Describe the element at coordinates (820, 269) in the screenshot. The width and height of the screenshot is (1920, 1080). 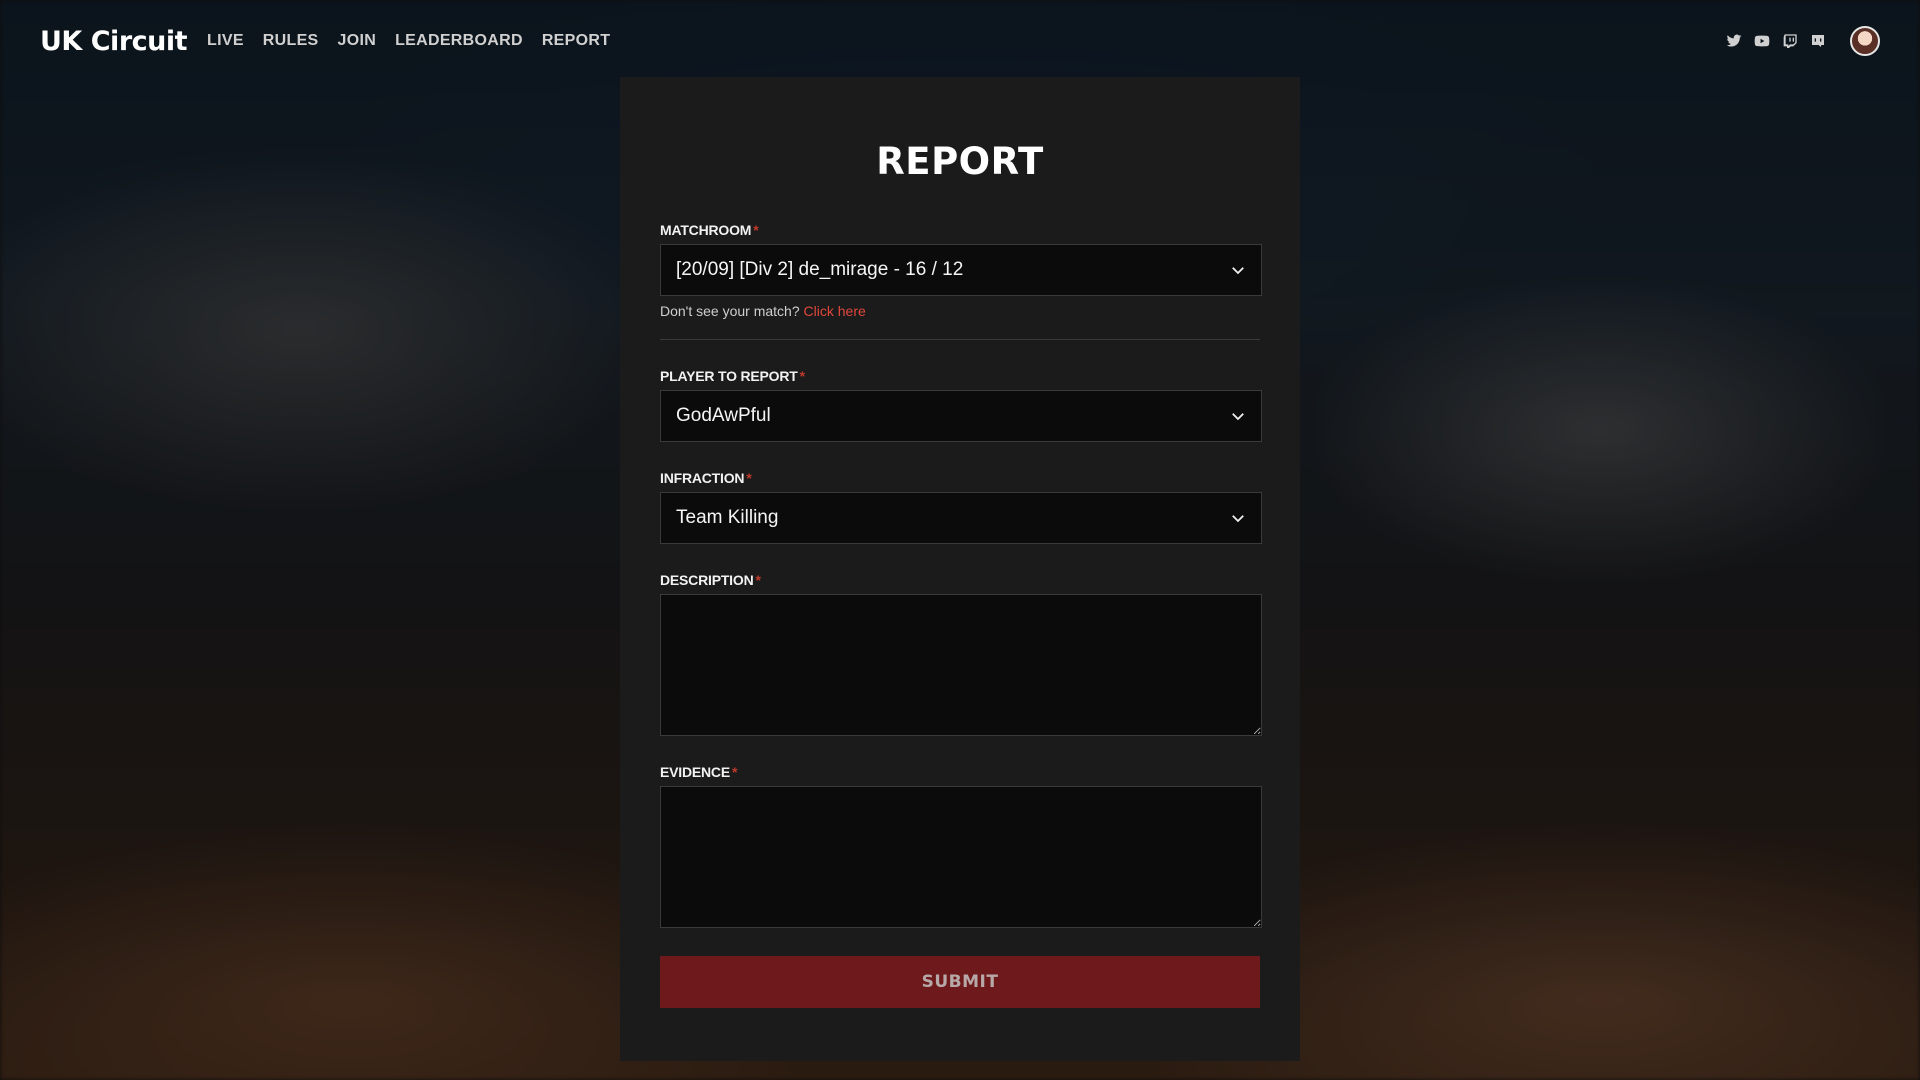
I see `matchroom-selected-value: [20/09] [Div 2] de_mirage - 16 / 12` at that location.